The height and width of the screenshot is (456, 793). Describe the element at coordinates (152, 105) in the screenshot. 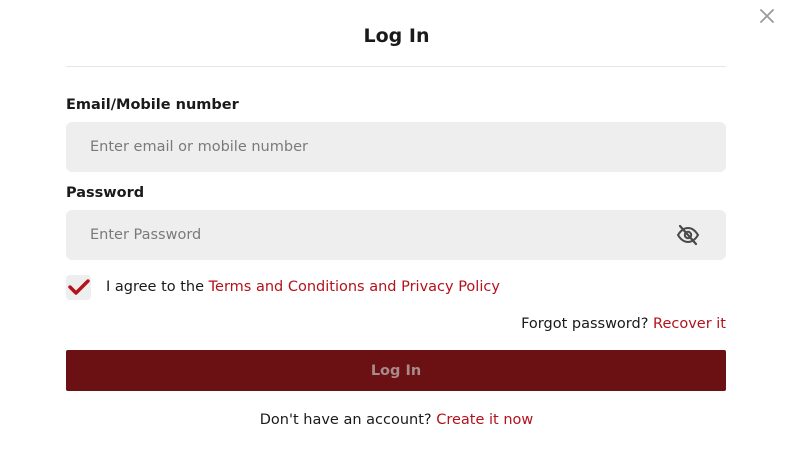

I see `email-label: Email/Mobile number` at that location.